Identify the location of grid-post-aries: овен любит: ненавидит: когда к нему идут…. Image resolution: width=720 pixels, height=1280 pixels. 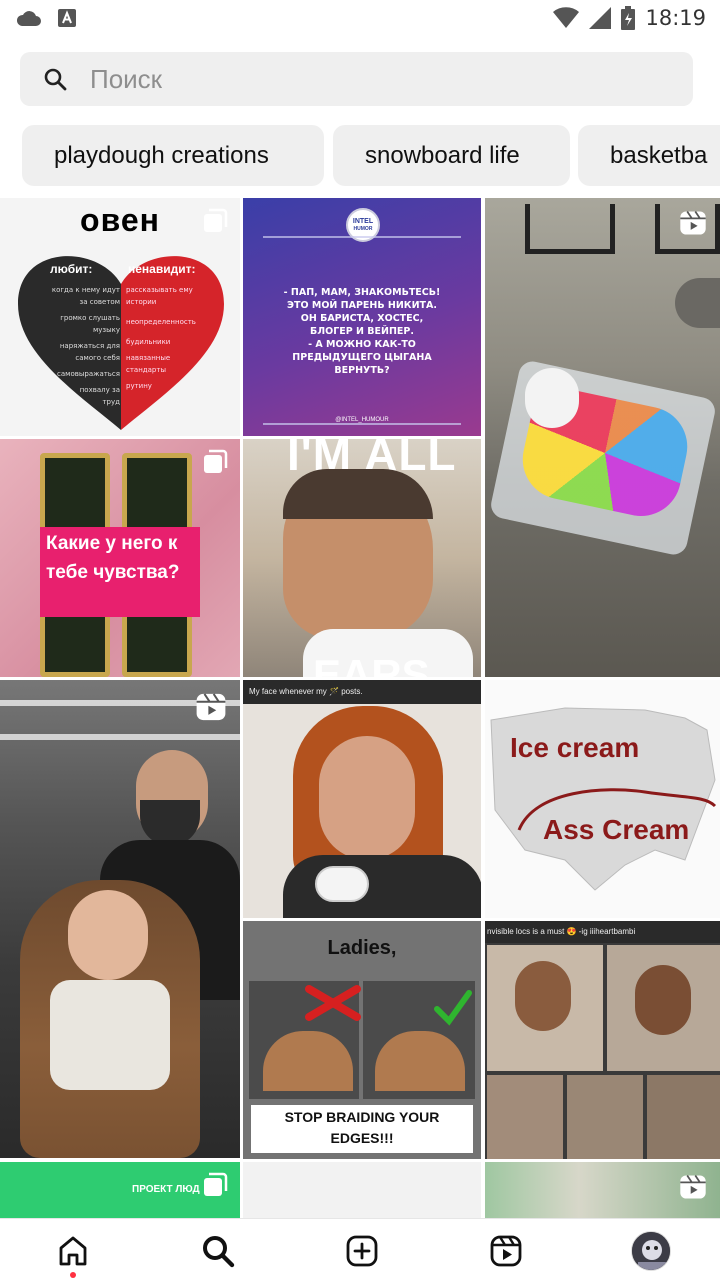
(120, 317).